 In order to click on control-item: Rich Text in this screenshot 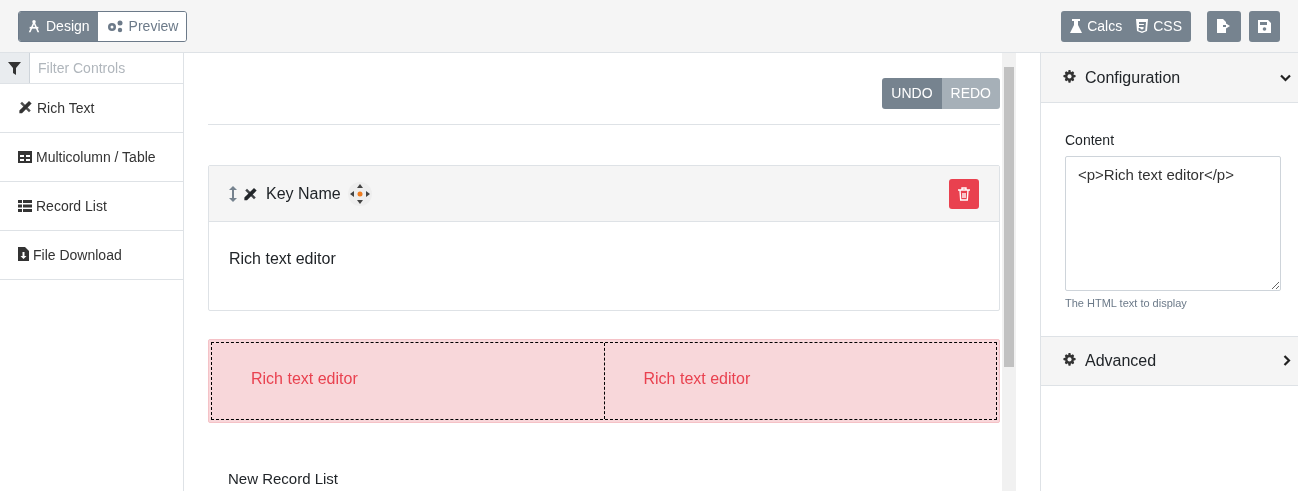, I will do `click(91, 108)`.